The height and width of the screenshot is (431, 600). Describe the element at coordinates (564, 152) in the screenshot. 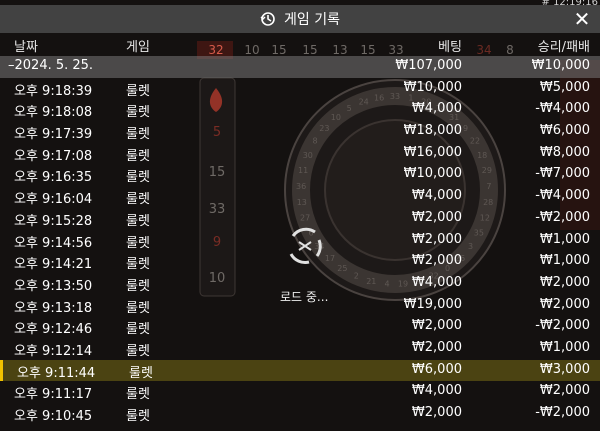

I see `row-win: ₩8,000` at that location.